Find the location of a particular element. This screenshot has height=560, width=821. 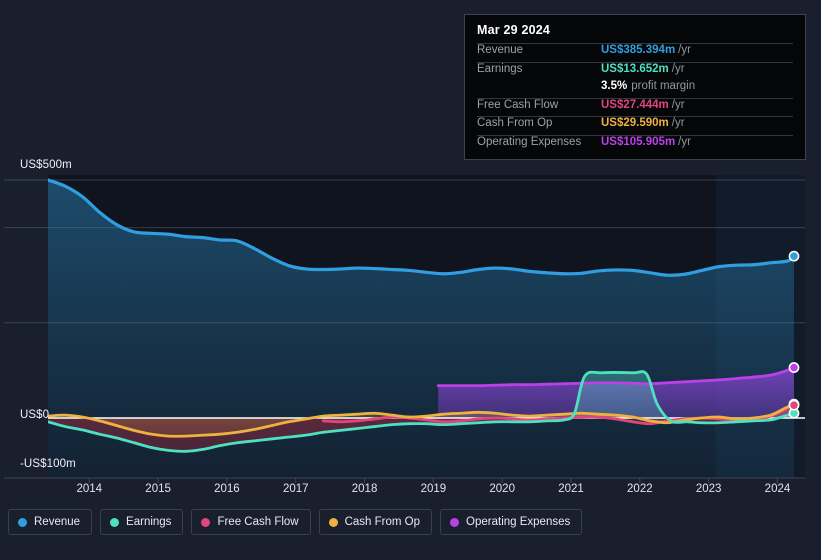

x-axis-label-2021: 2021 is located at coordinates (571, 489).